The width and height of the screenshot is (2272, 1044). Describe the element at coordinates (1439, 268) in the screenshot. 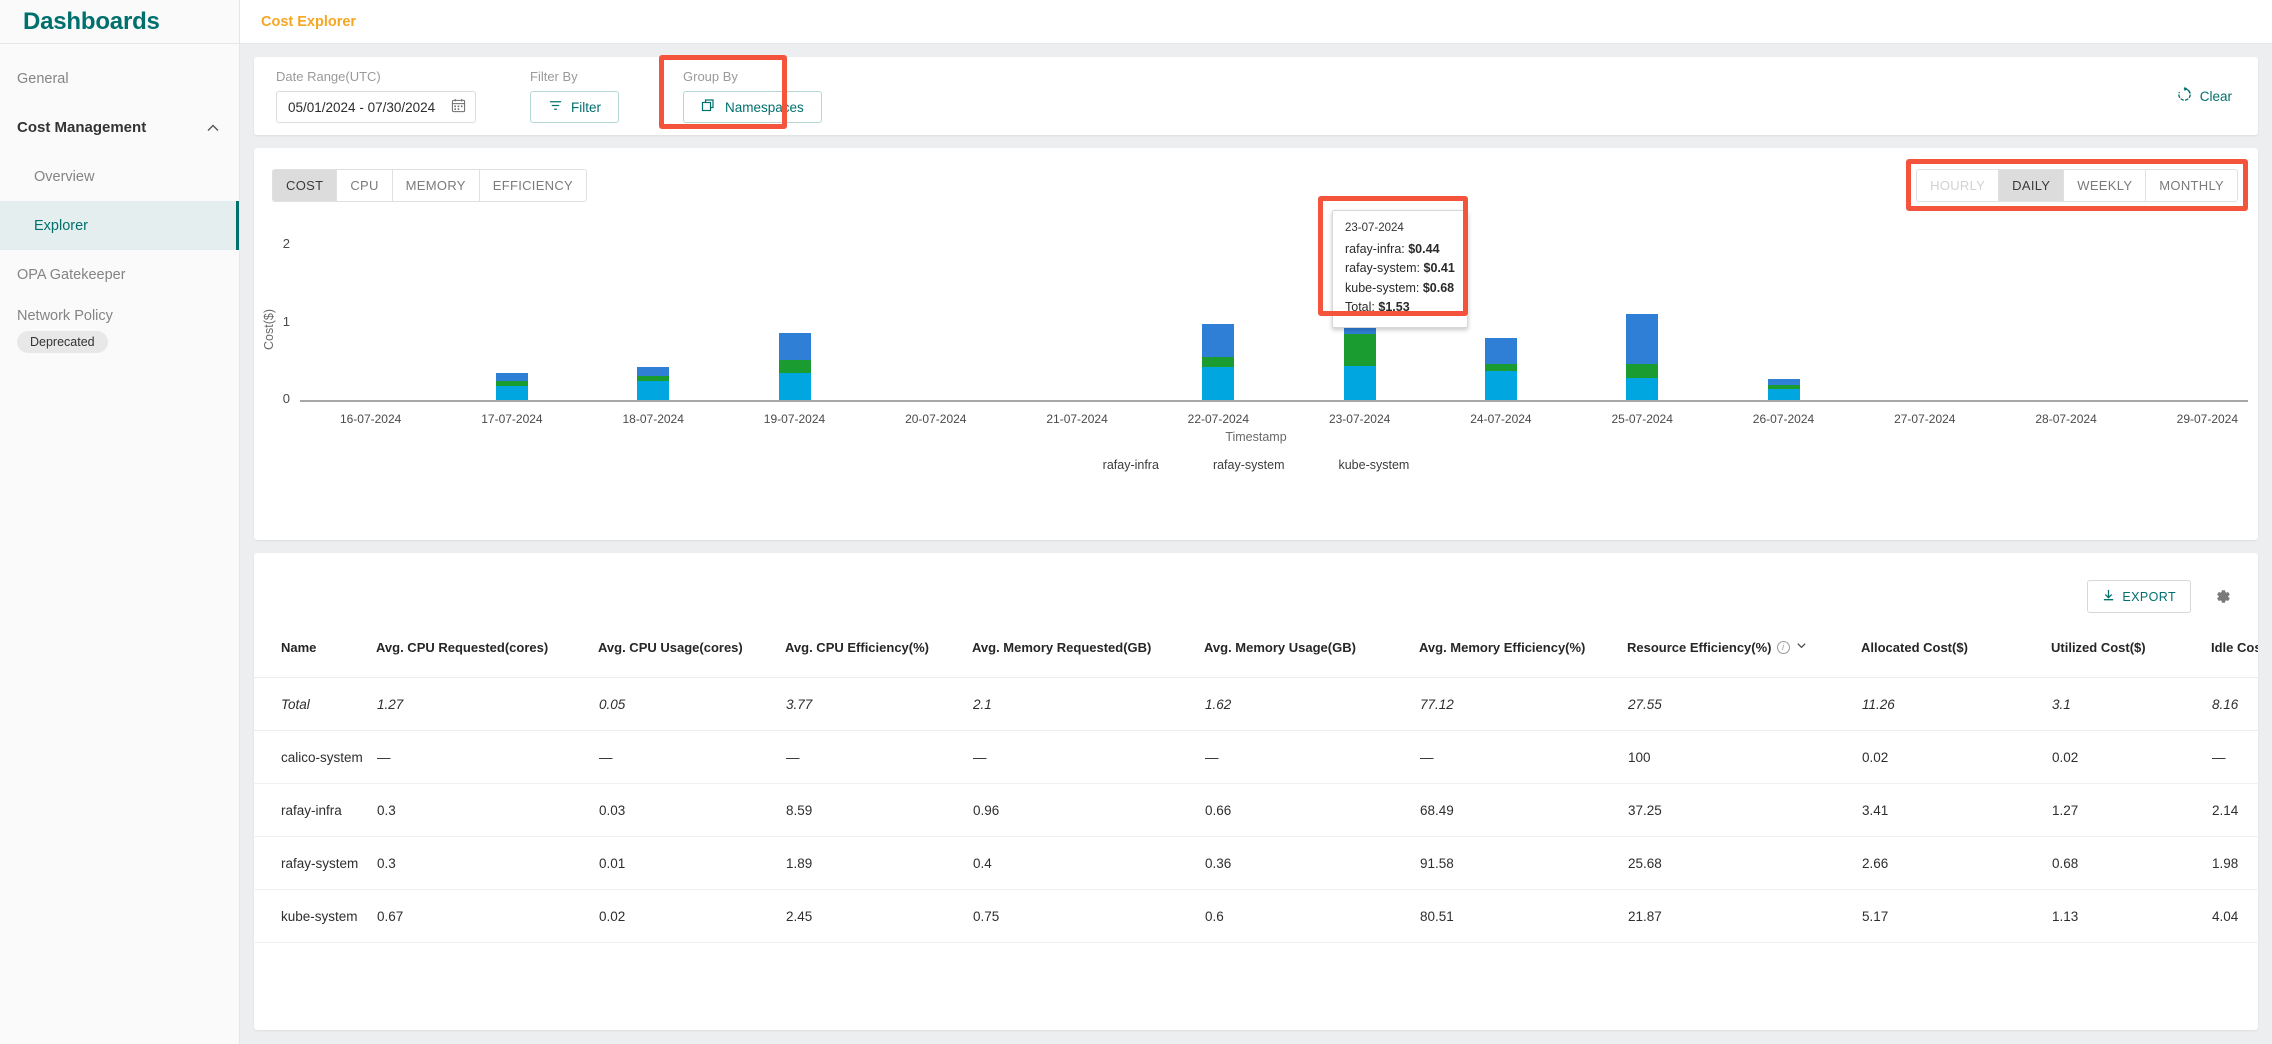

I see `tooltip-value: $0.41` at that location.